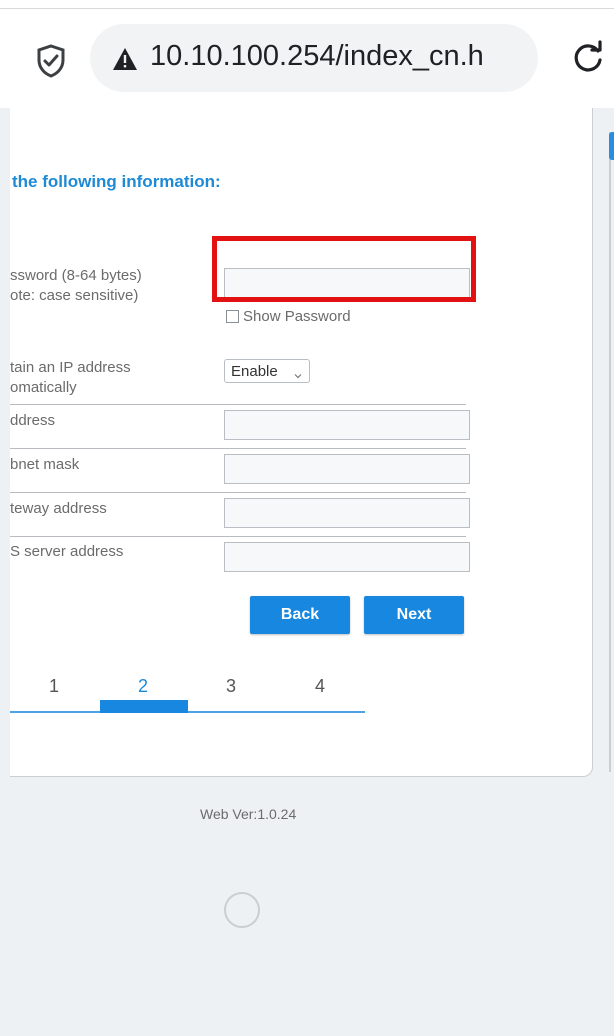  I want to click on next-button: Next, so click(414, 615).